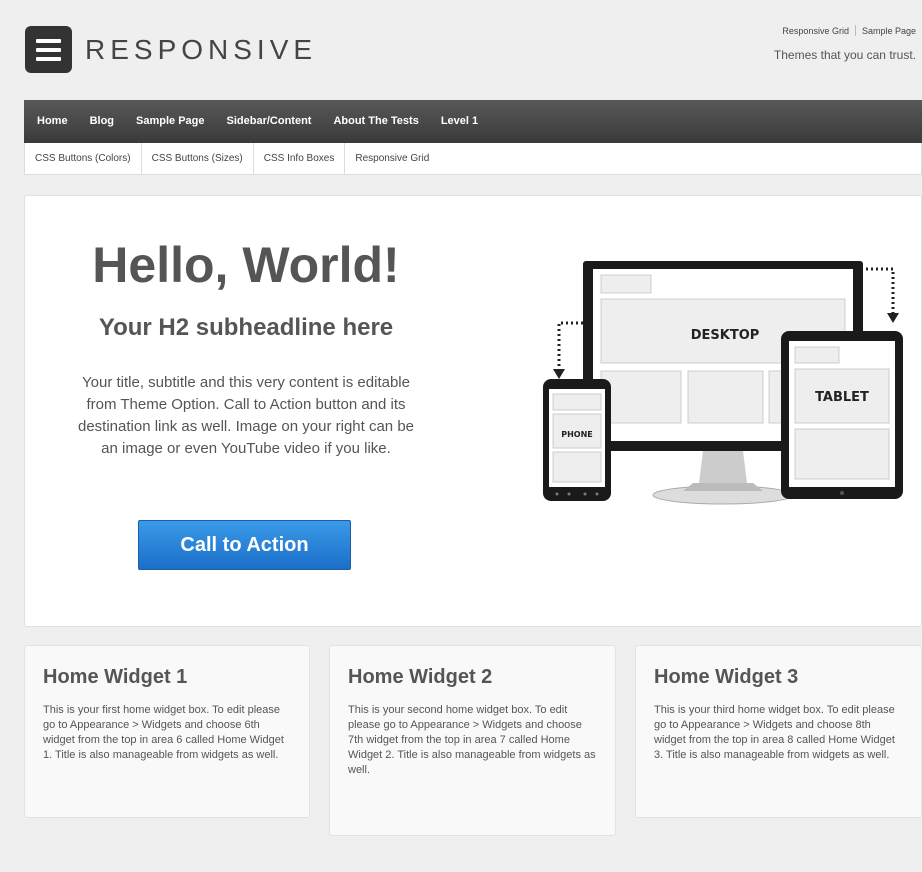  What do you see at coordinates (201, 49) in the screenshot?
I see `logo-text: RESPONSIVE` at bounding box center [201, 49].